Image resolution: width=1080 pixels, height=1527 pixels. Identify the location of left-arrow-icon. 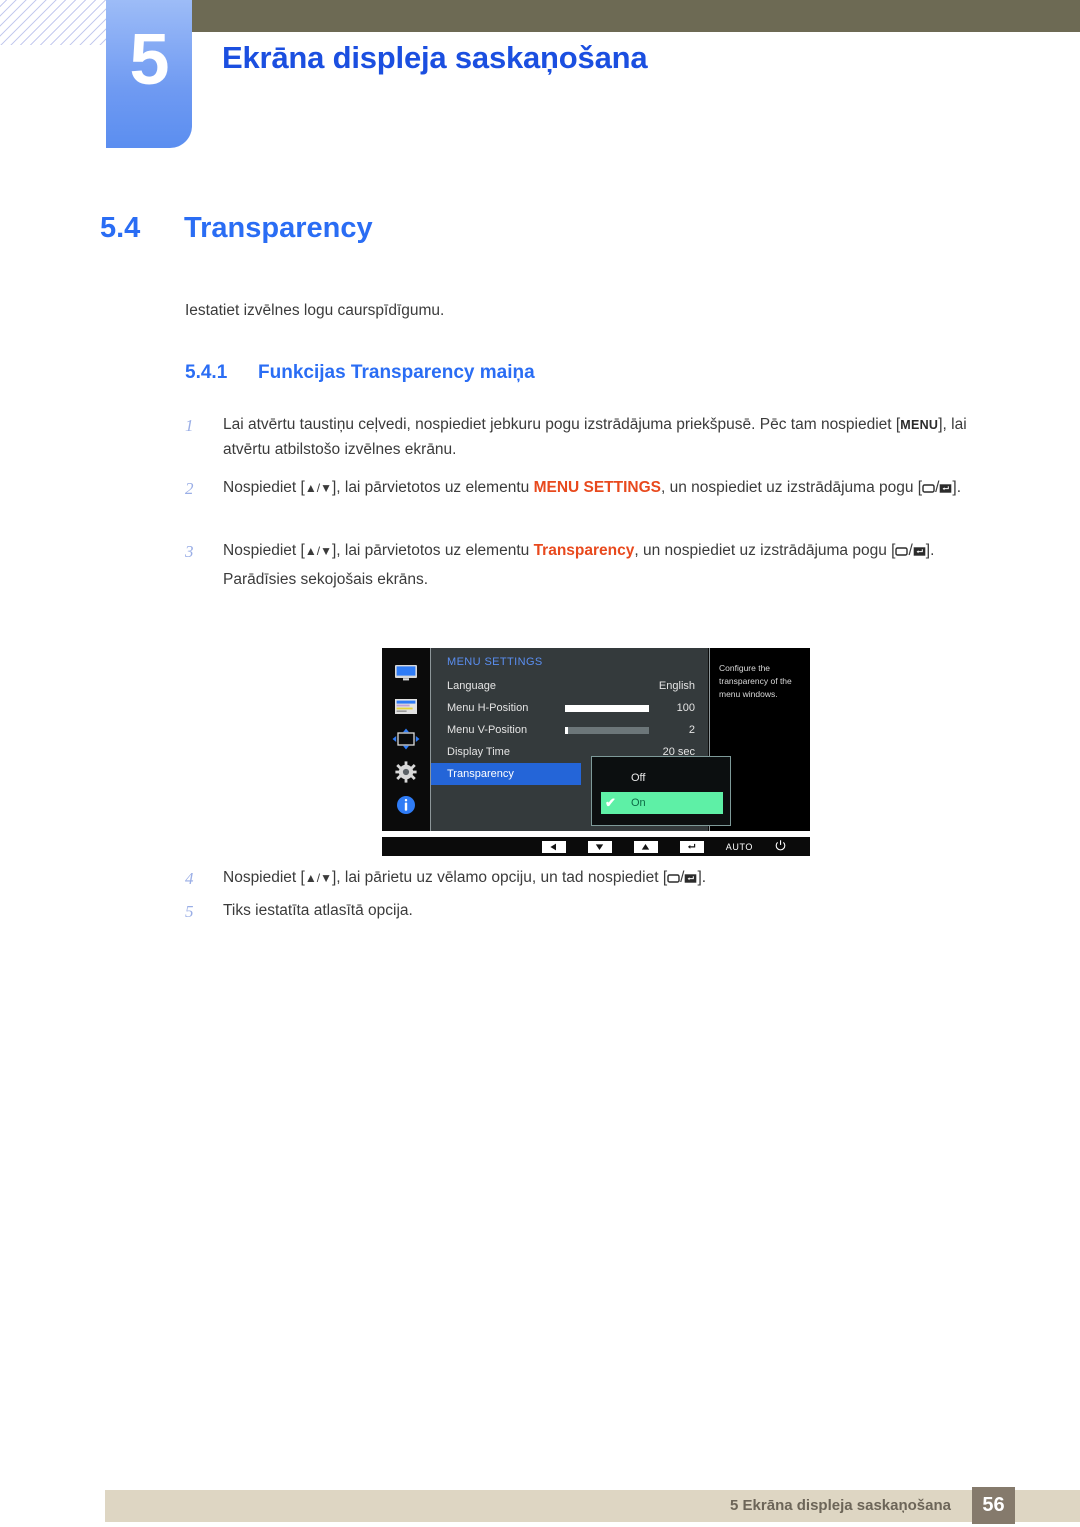
(553, 846).